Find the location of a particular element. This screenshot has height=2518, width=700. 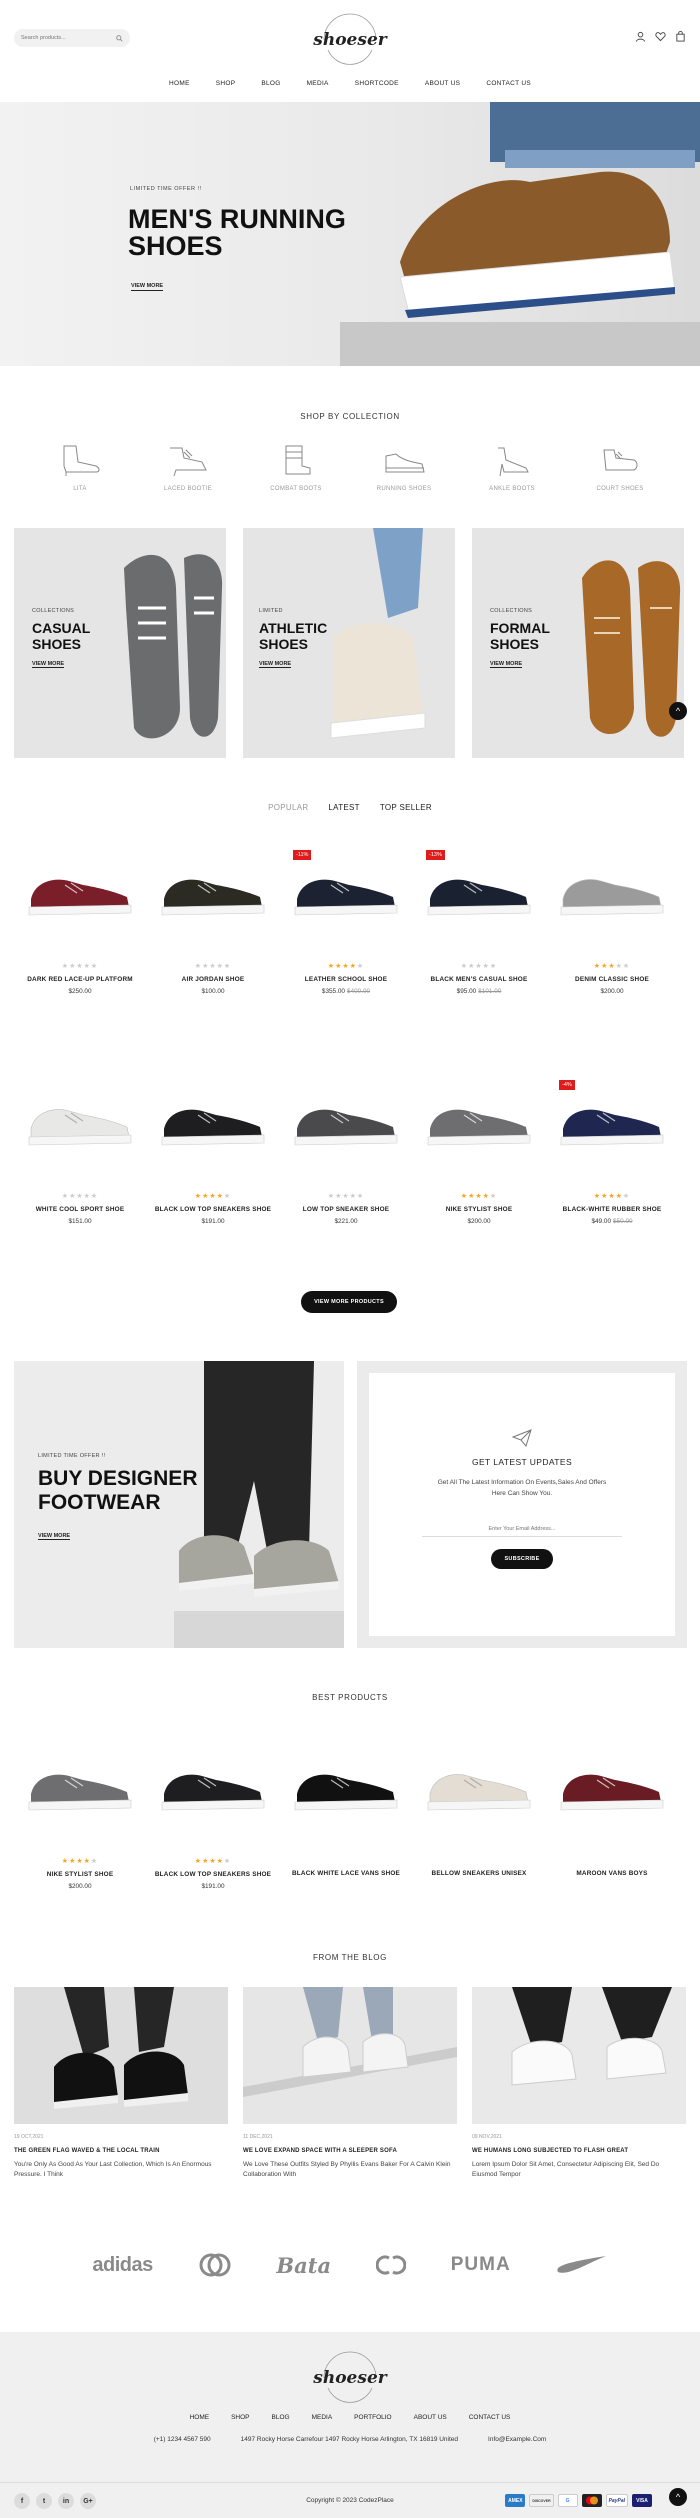

product-card: ★★★★★ WHITE COOL SPORT SHOE $151.00 is located at coordinates (80, 1152).